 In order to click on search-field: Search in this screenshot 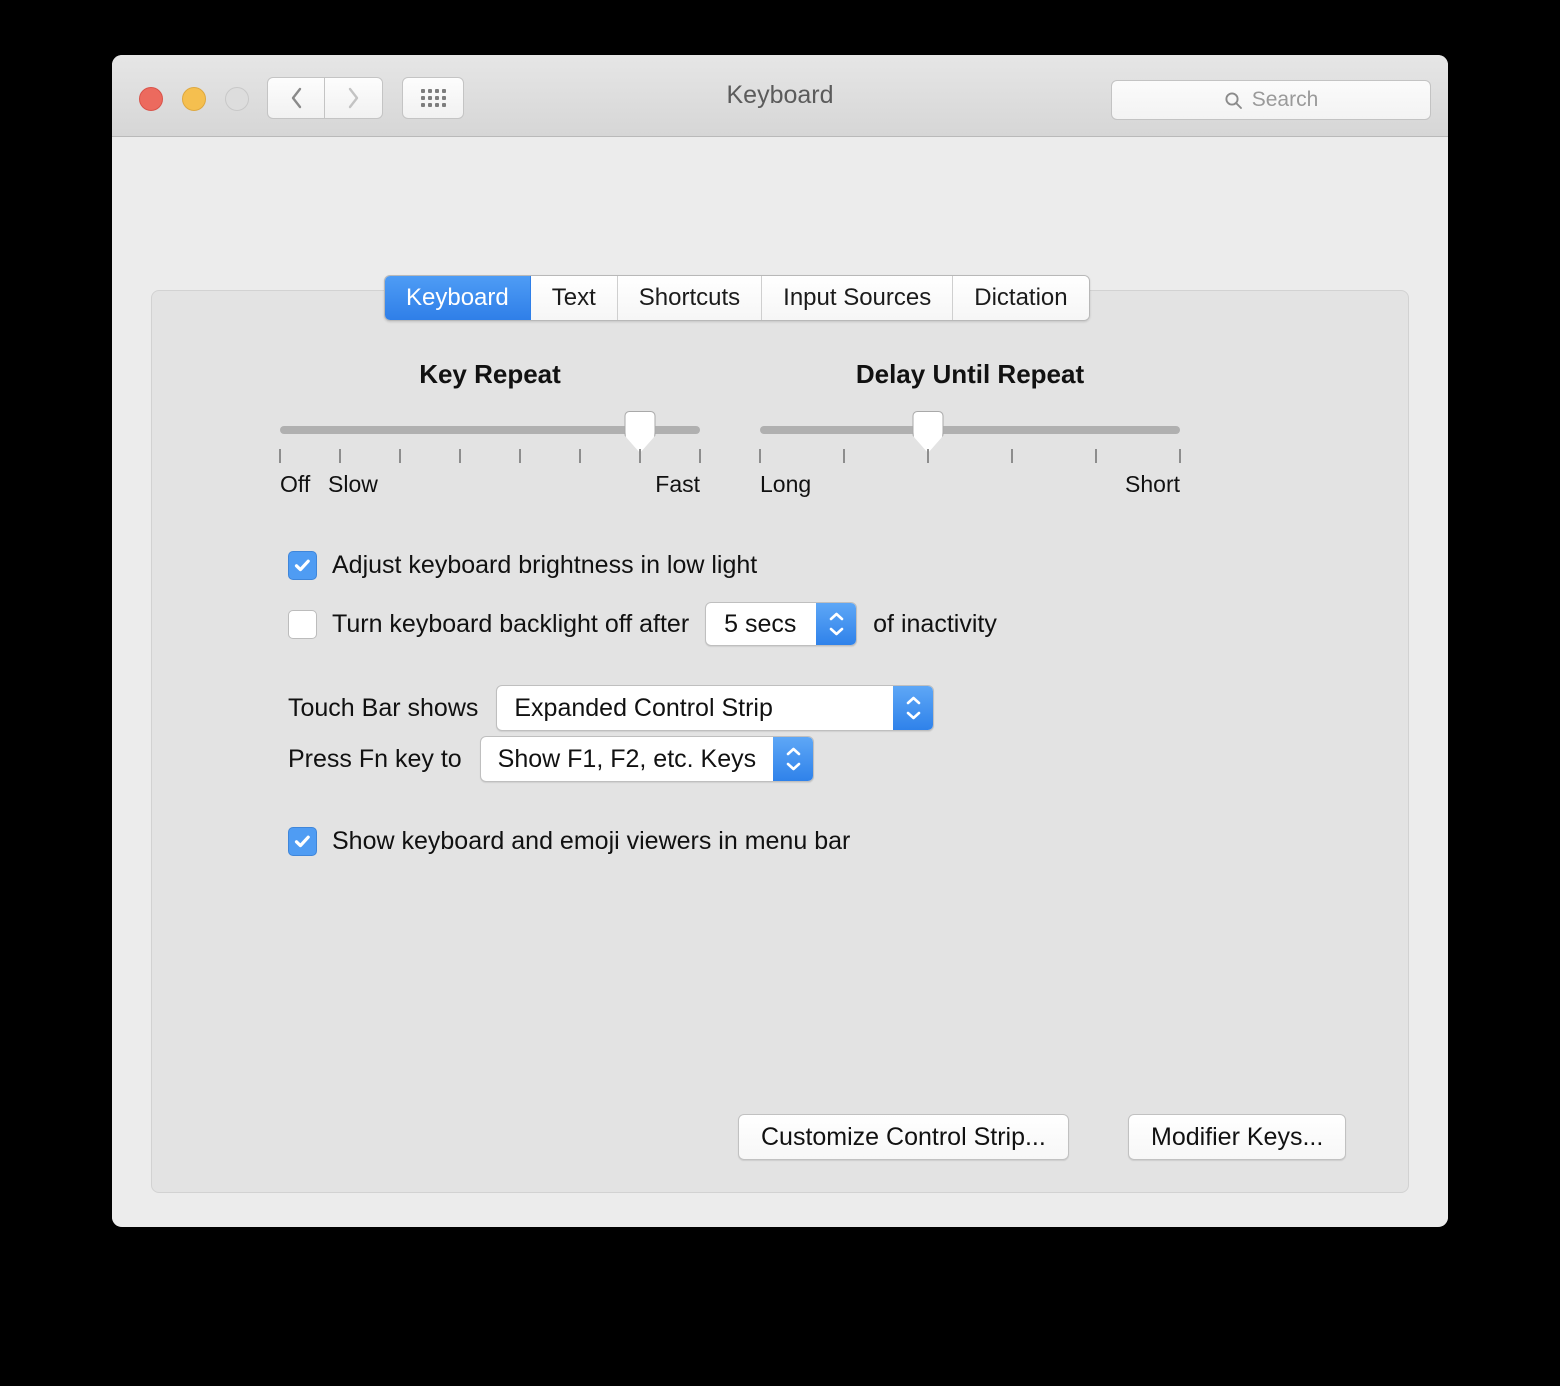, I will do `click(1271, 100)`.